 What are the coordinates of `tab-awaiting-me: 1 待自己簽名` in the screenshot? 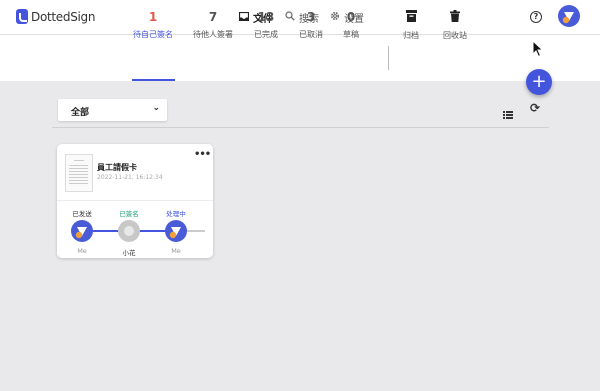 It's located at (153, 25).